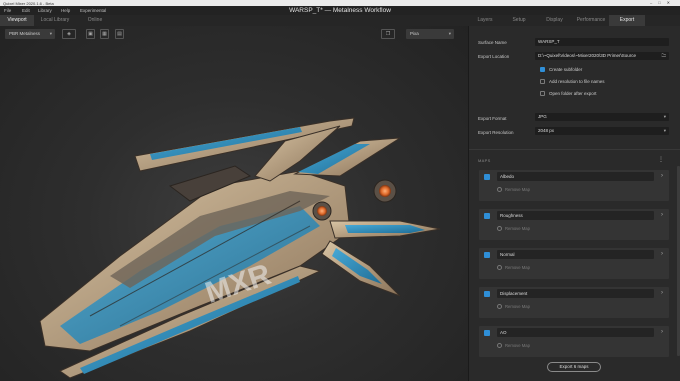 This screenshot has width=680, height=381. Describe the element at coordinates (574, 341) in the screenshot. I see `map-card-ao: AO › Remove Map` at that location.